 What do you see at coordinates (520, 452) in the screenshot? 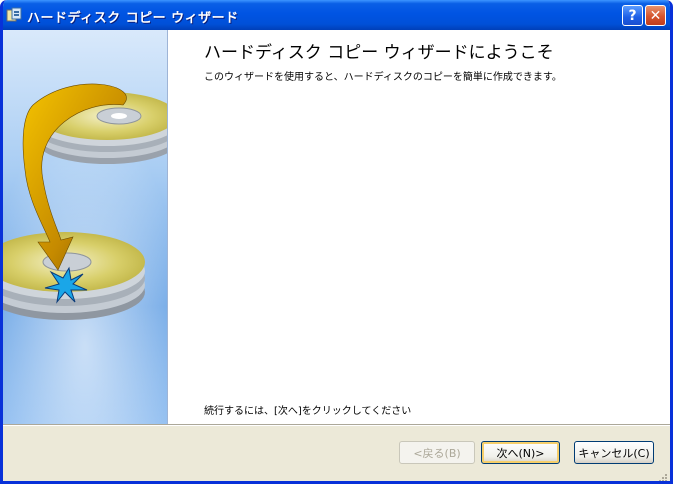
I see `next-button: 次へ(N)>` at bounding box center [520, 452].